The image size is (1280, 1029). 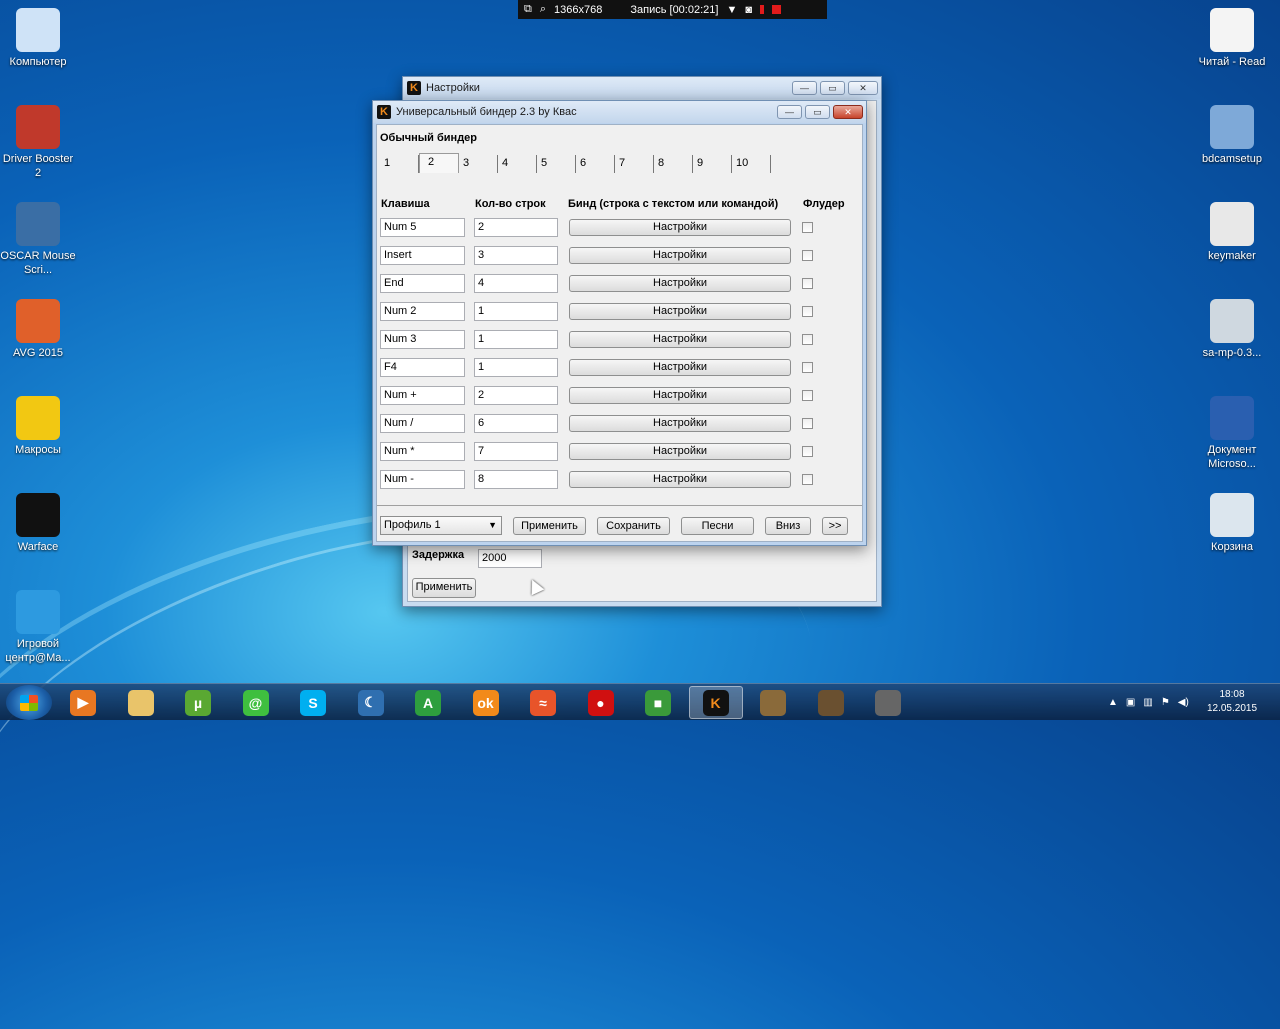 I want to click on tray-device-icon: ▣, so click(x=1130, y=702).